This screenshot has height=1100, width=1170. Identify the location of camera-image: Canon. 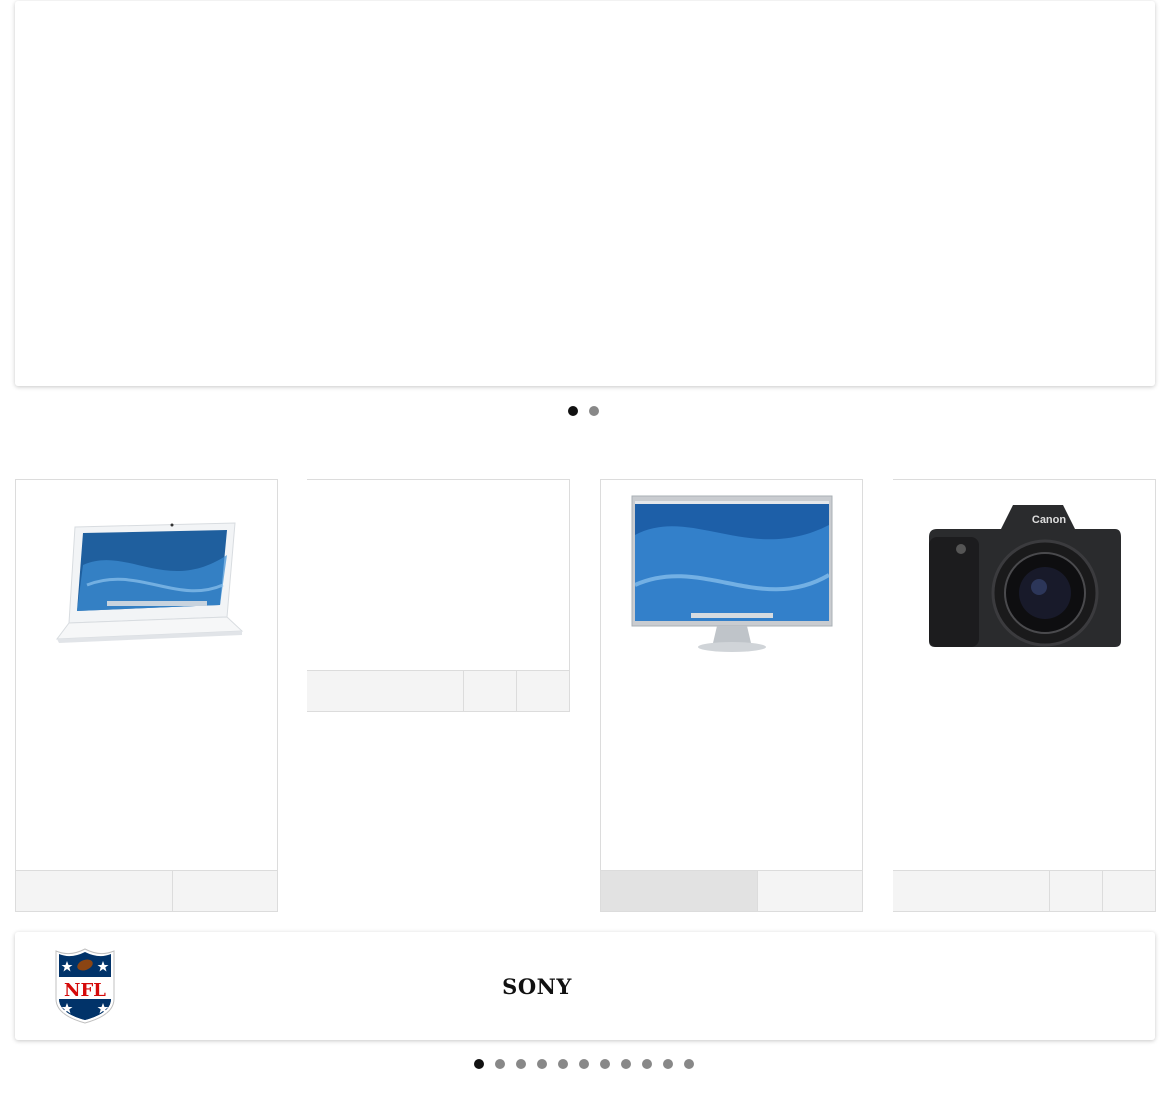
(1025, 576).